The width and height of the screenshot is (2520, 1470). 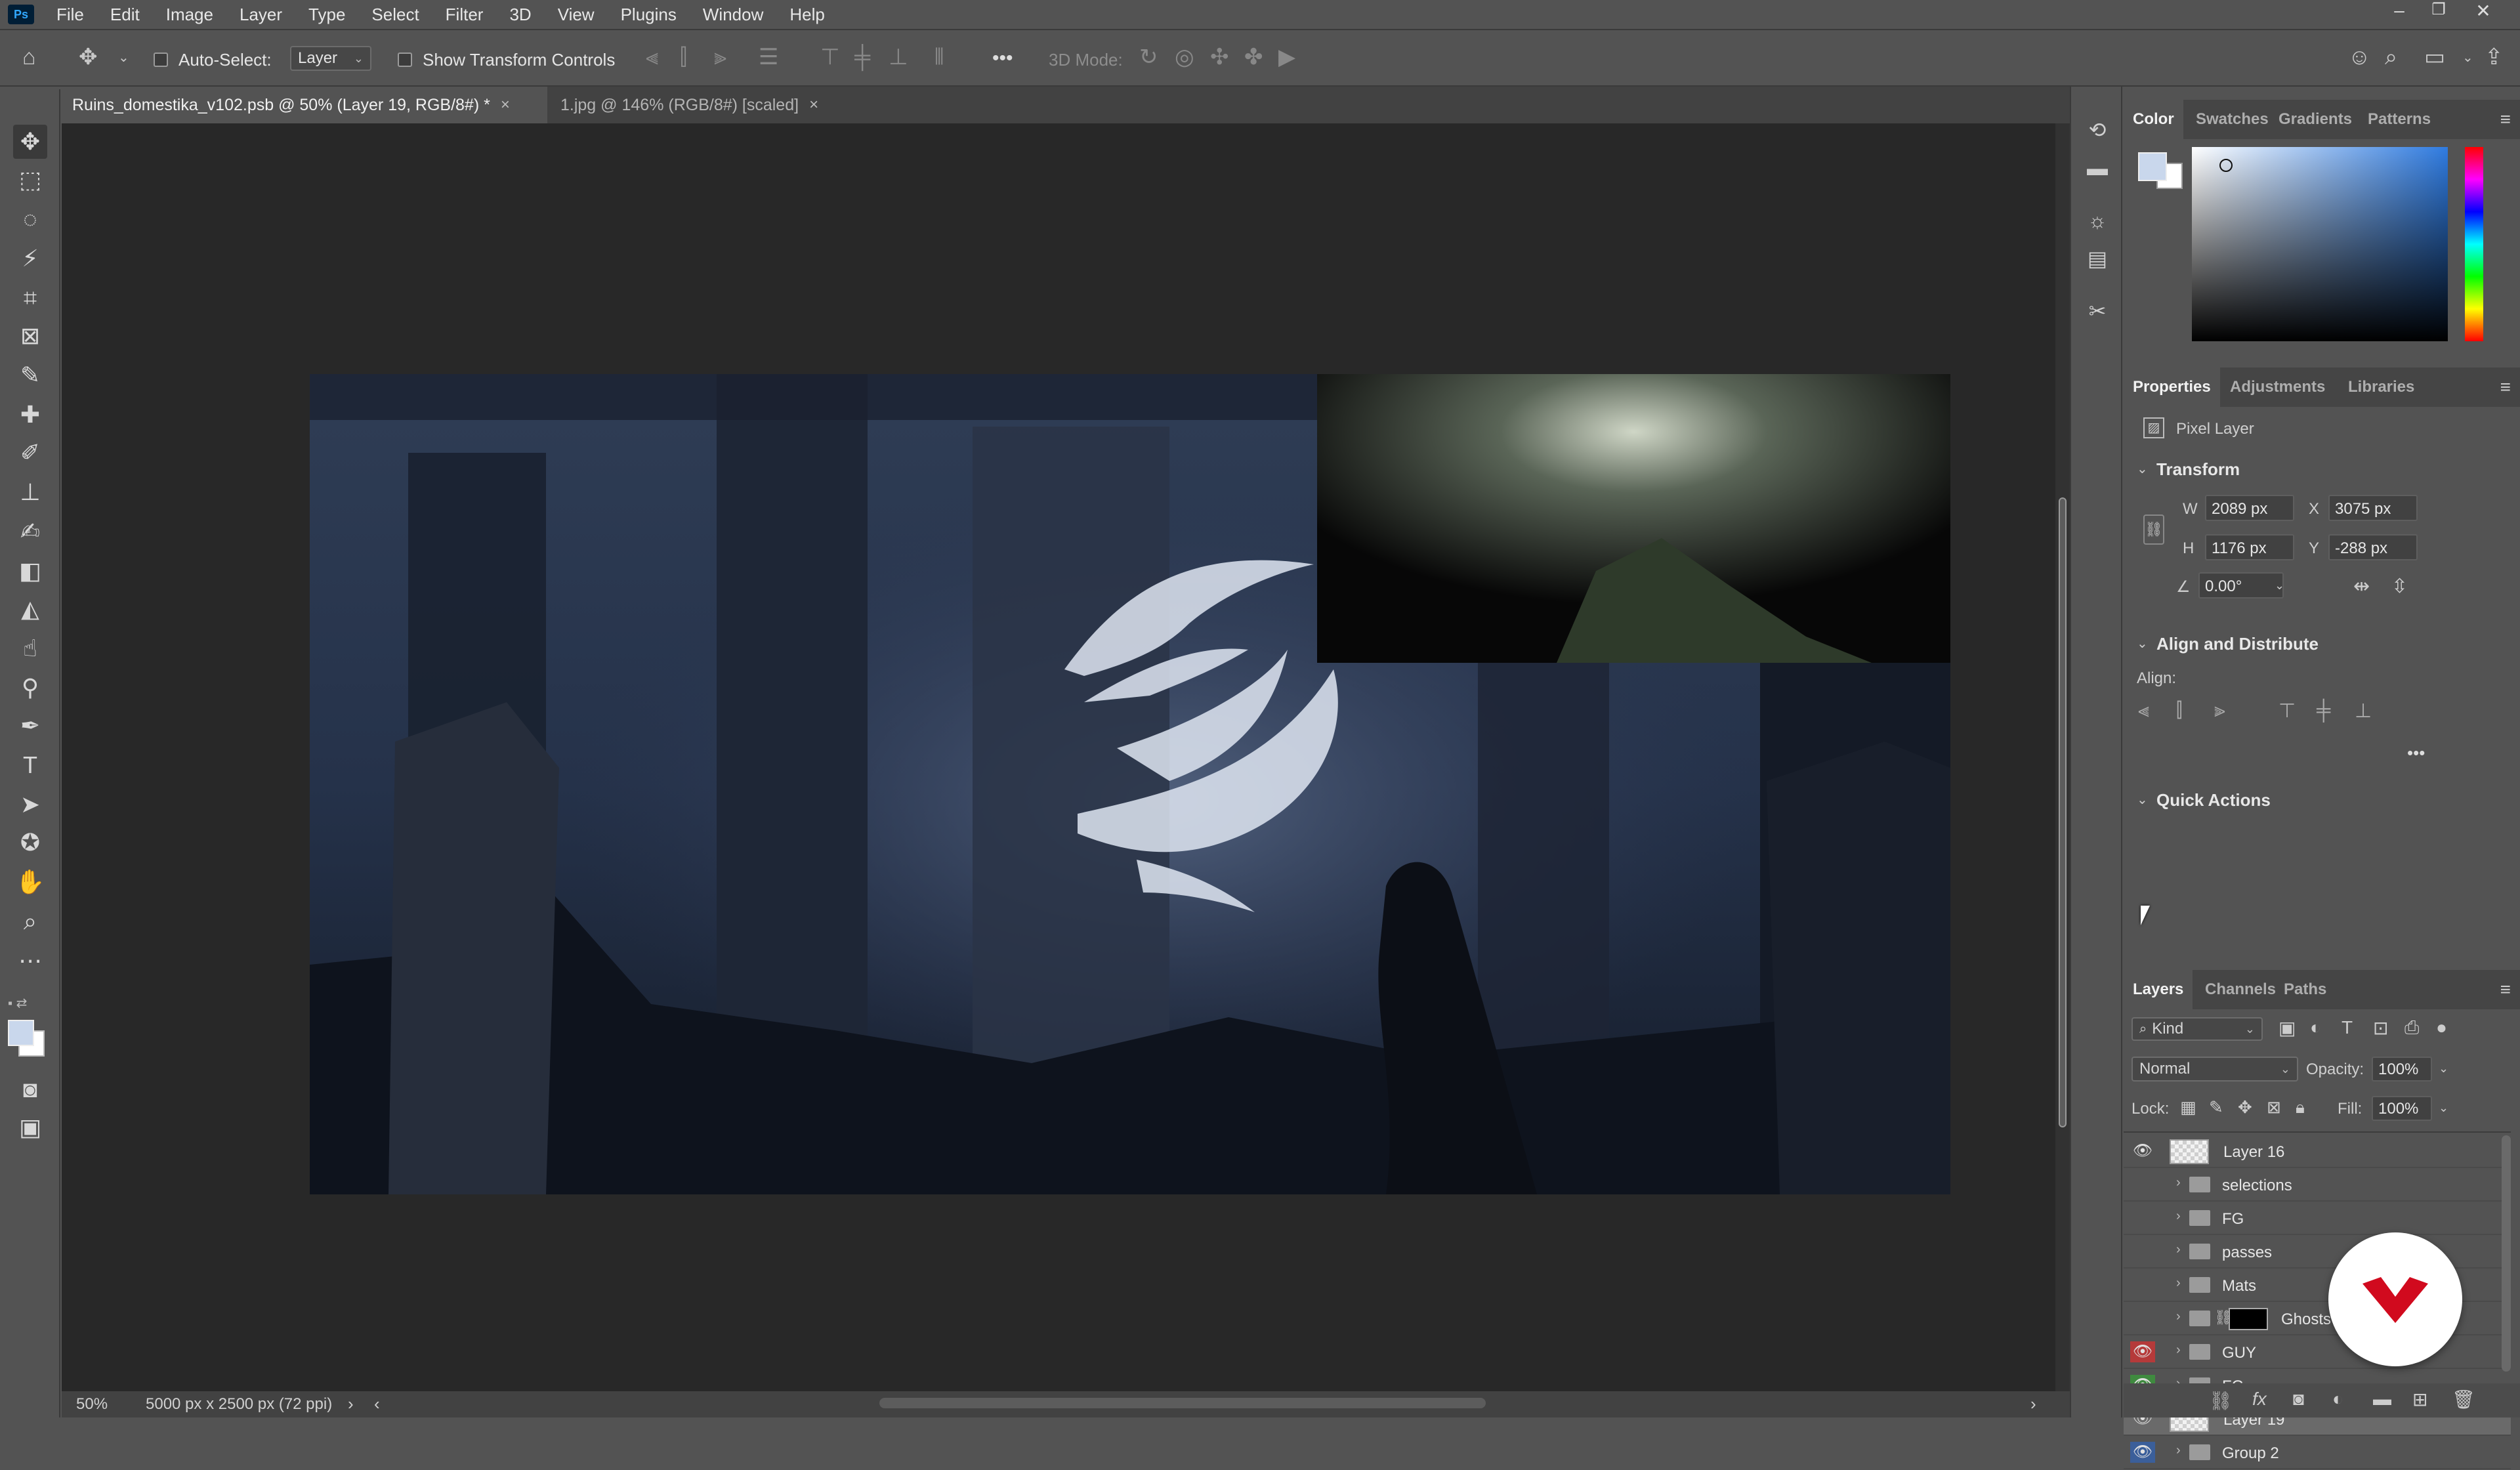 What do you see at coordinates (29, 57) in the screenshot?
I see `home-icon: ⌂` at bounding box center [29, 57].